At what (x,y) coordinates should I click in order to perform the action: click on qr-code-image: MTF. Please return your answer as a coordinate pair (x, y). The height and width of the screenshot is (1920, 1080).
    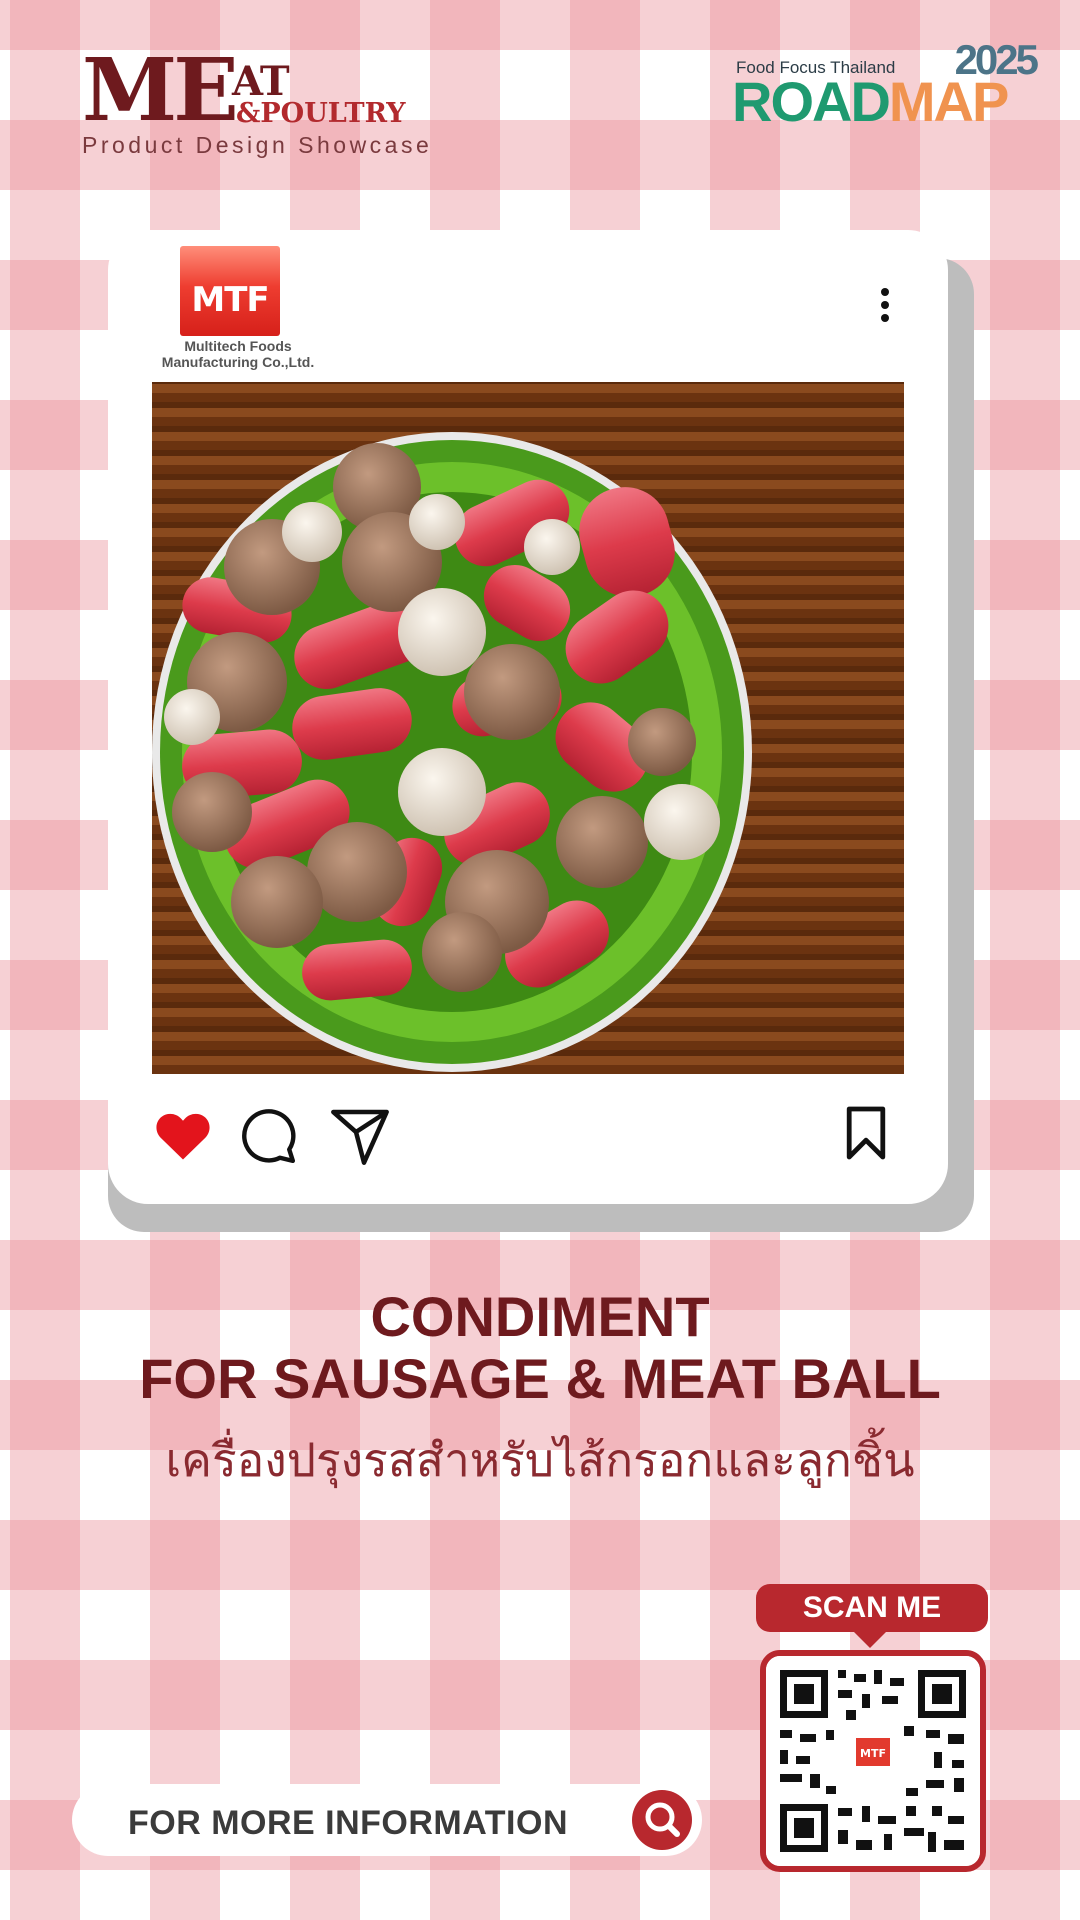
    Looking at the image, I should click on (873, 1761).